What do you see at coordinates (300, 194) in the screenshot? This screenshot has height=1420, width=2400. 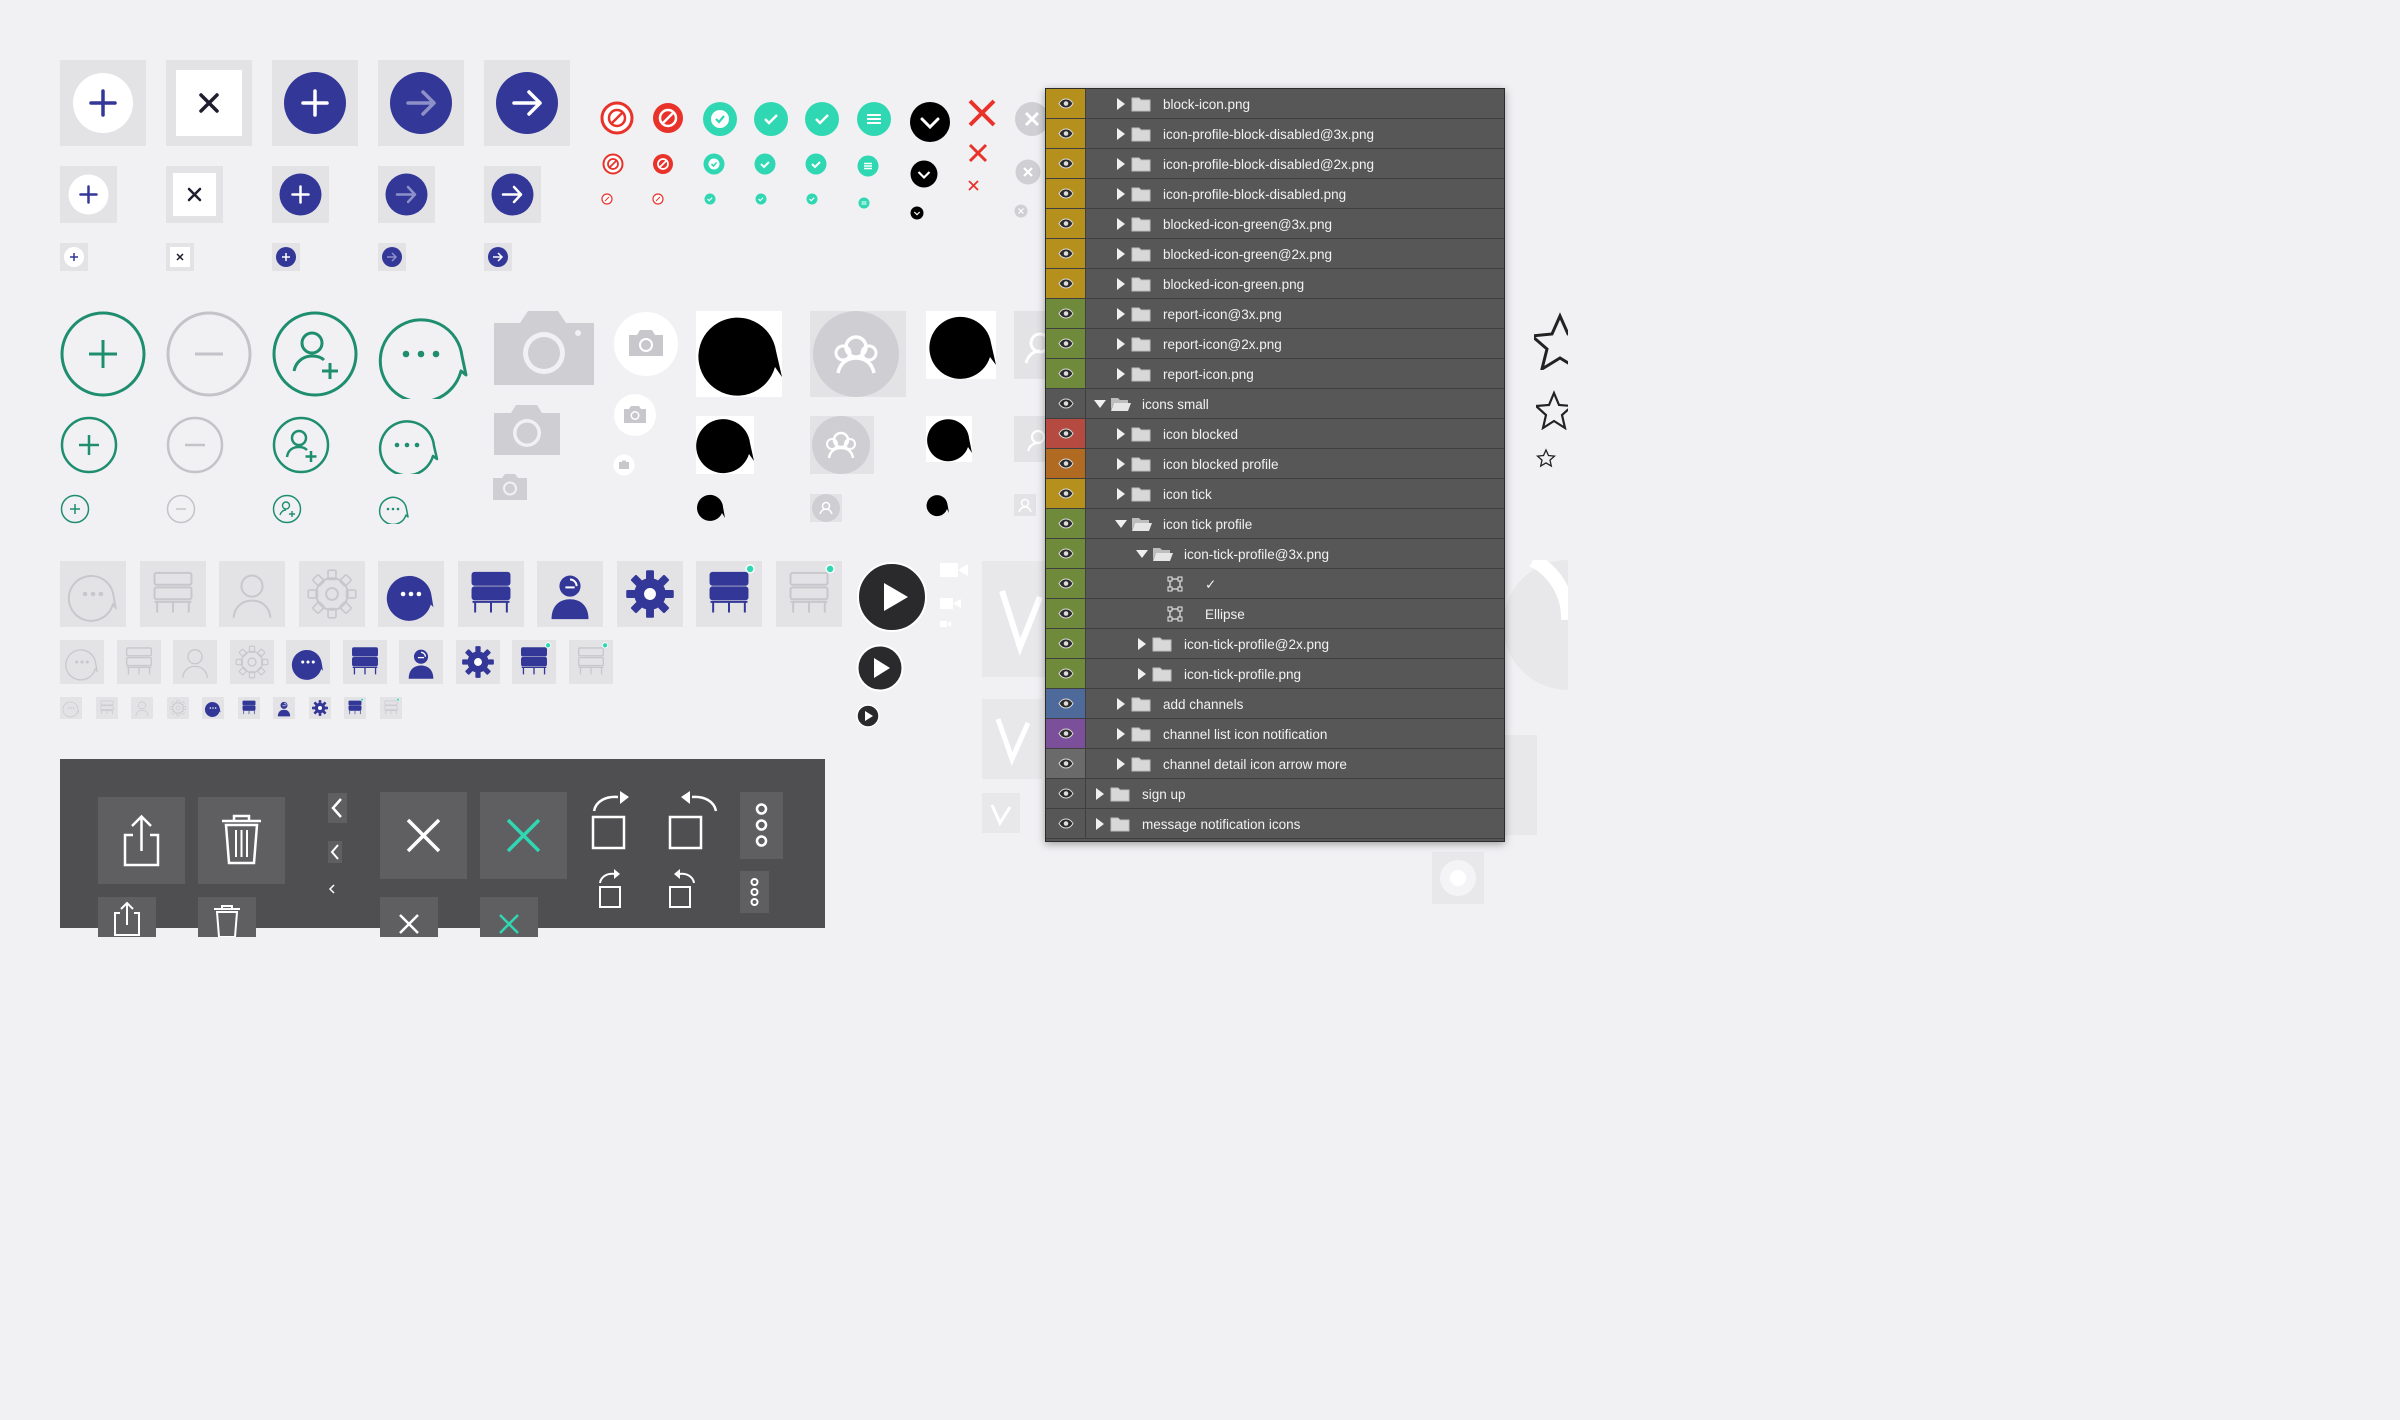 I see `add-filled-icon-medium` at bounding box center [300, 194].